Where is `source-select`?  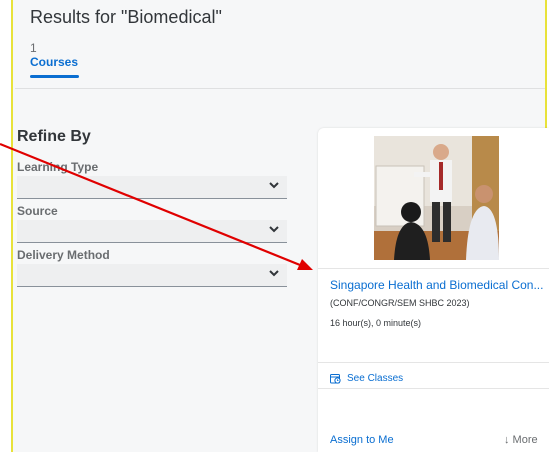 source-select is located at coordinates (152, 231).